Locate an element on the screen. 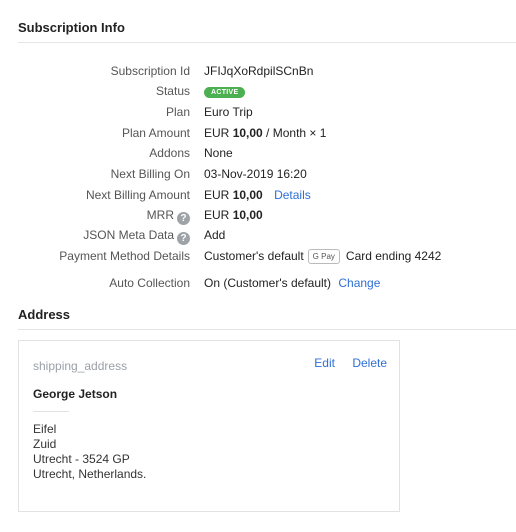  mrr-row: MRR? EUR 10,00 is located at coordinates (258, 218).